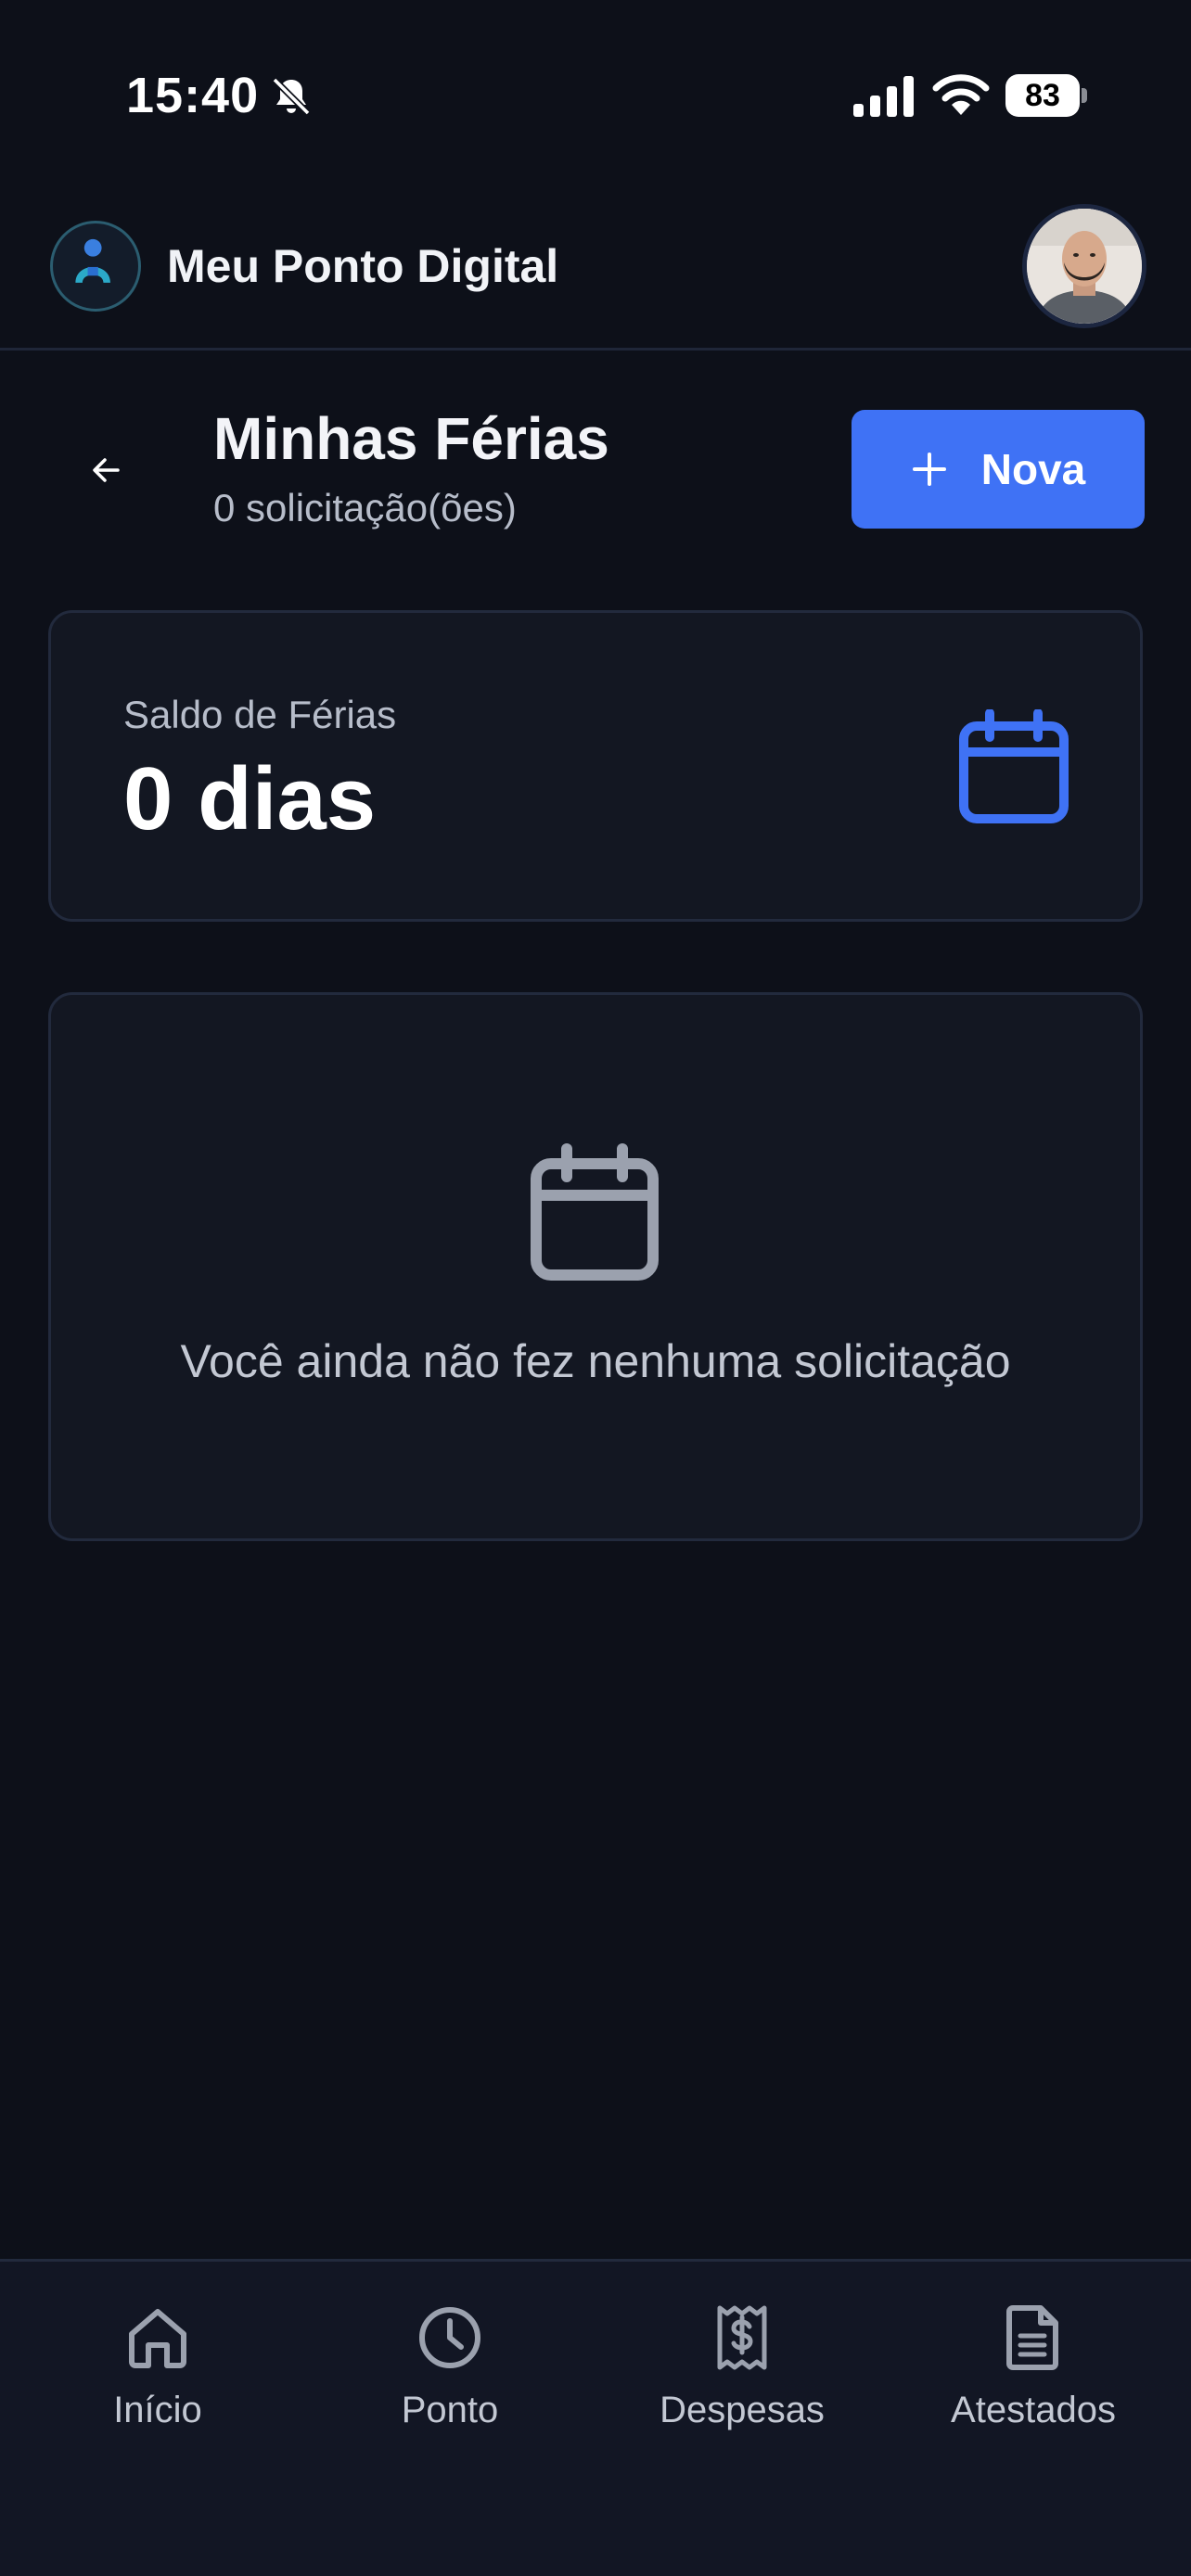  I want to click on back-button, so click(106, 470).